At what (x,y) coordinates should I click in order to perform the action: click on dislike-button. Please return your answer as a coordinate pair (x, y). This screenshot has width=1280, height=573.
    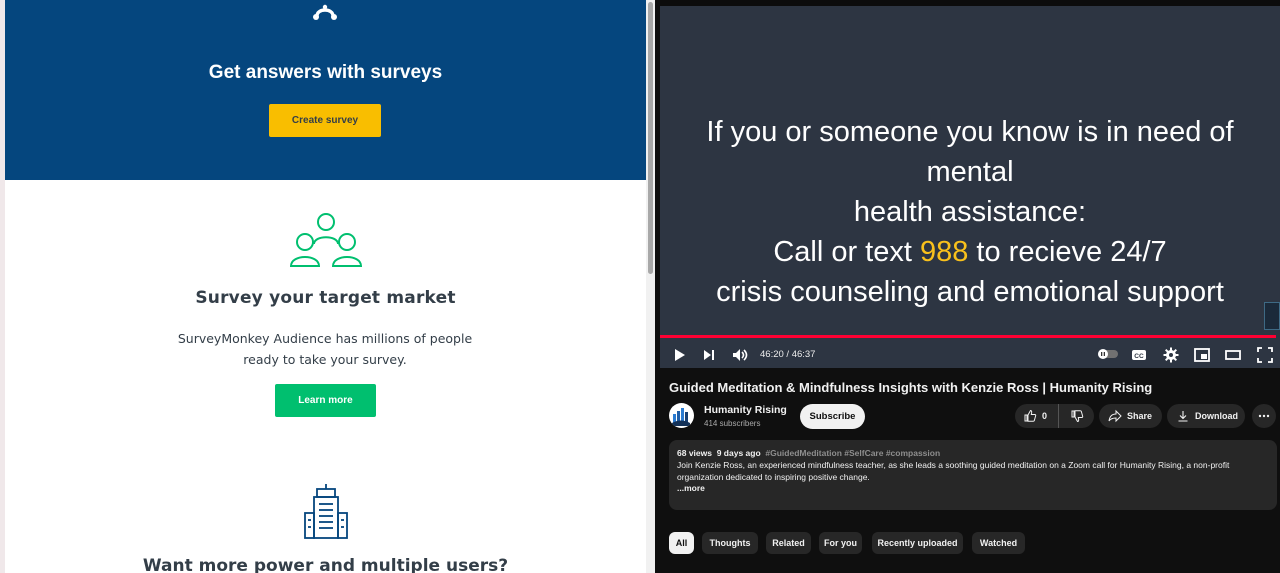
    Looking at the image, I should click on (1077, 416).